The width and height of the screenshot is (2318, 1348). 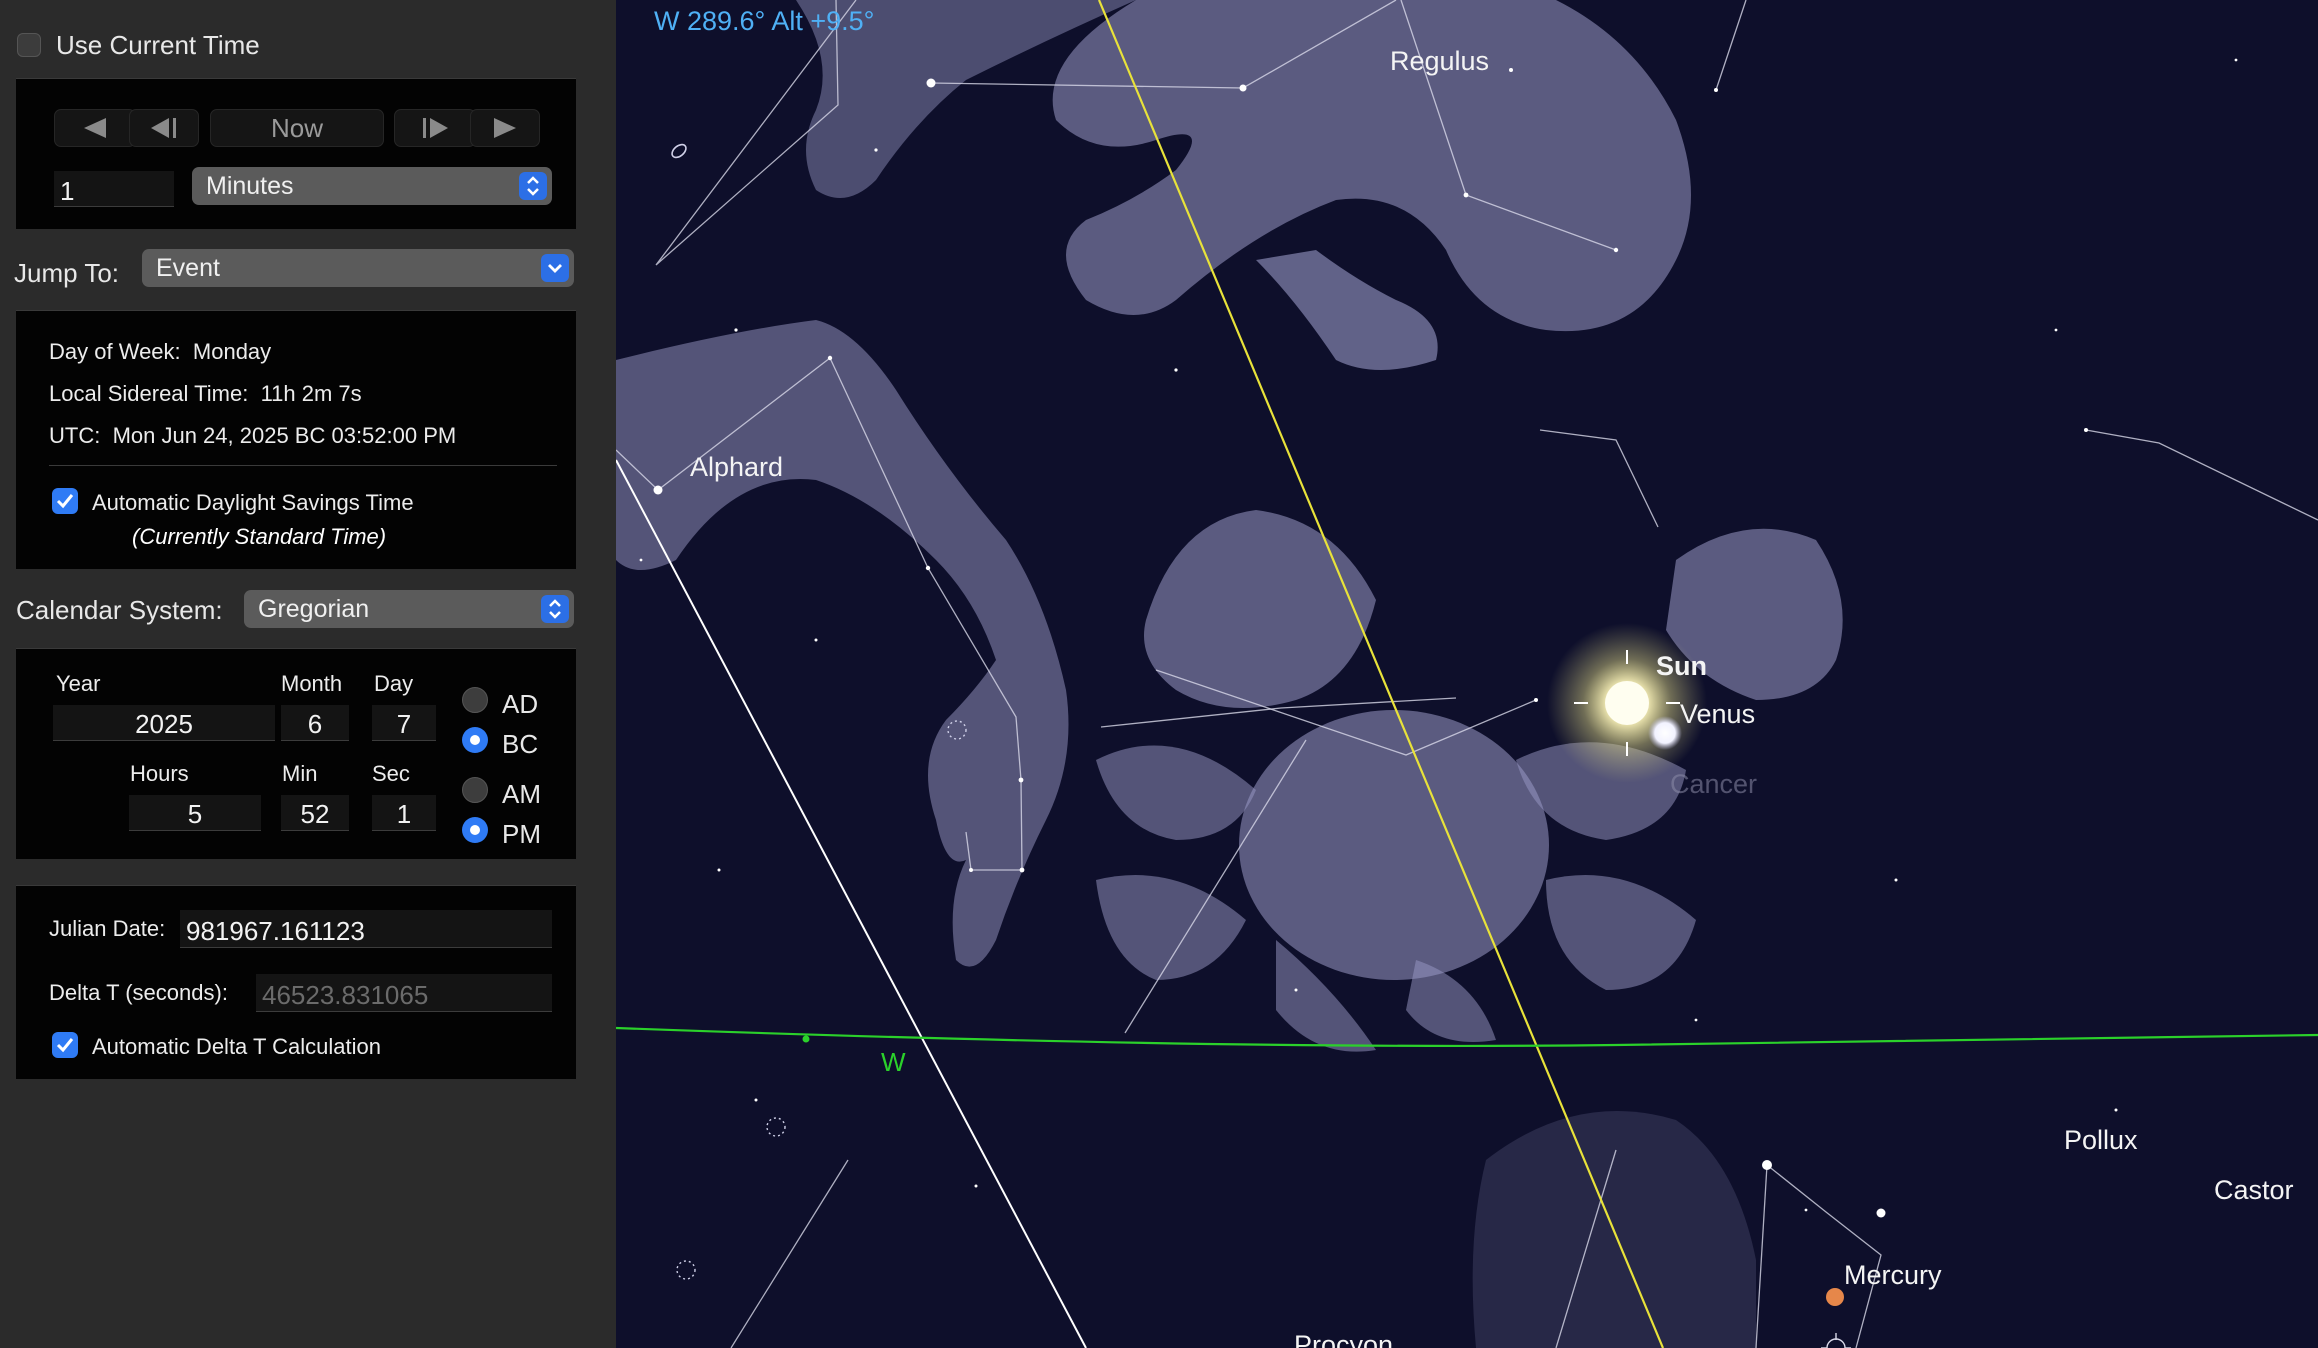 I want to click on use-current-time-checkbox, so click(x=29, y=45).